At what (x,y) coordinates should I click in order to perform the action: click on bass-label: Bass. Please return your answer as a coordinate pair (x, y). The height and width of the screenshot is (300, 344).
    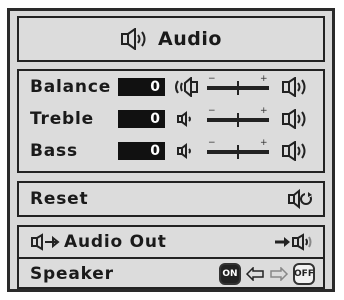
    Looking at the image, I should click on (54, 151).